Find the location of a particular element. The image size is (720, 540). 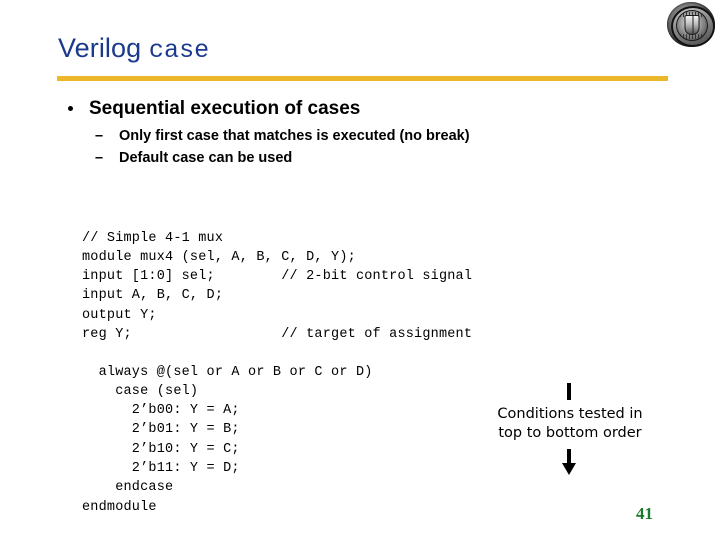

bullet-level1-label: Sequential execution of cases is located at coordinates (225, 108).